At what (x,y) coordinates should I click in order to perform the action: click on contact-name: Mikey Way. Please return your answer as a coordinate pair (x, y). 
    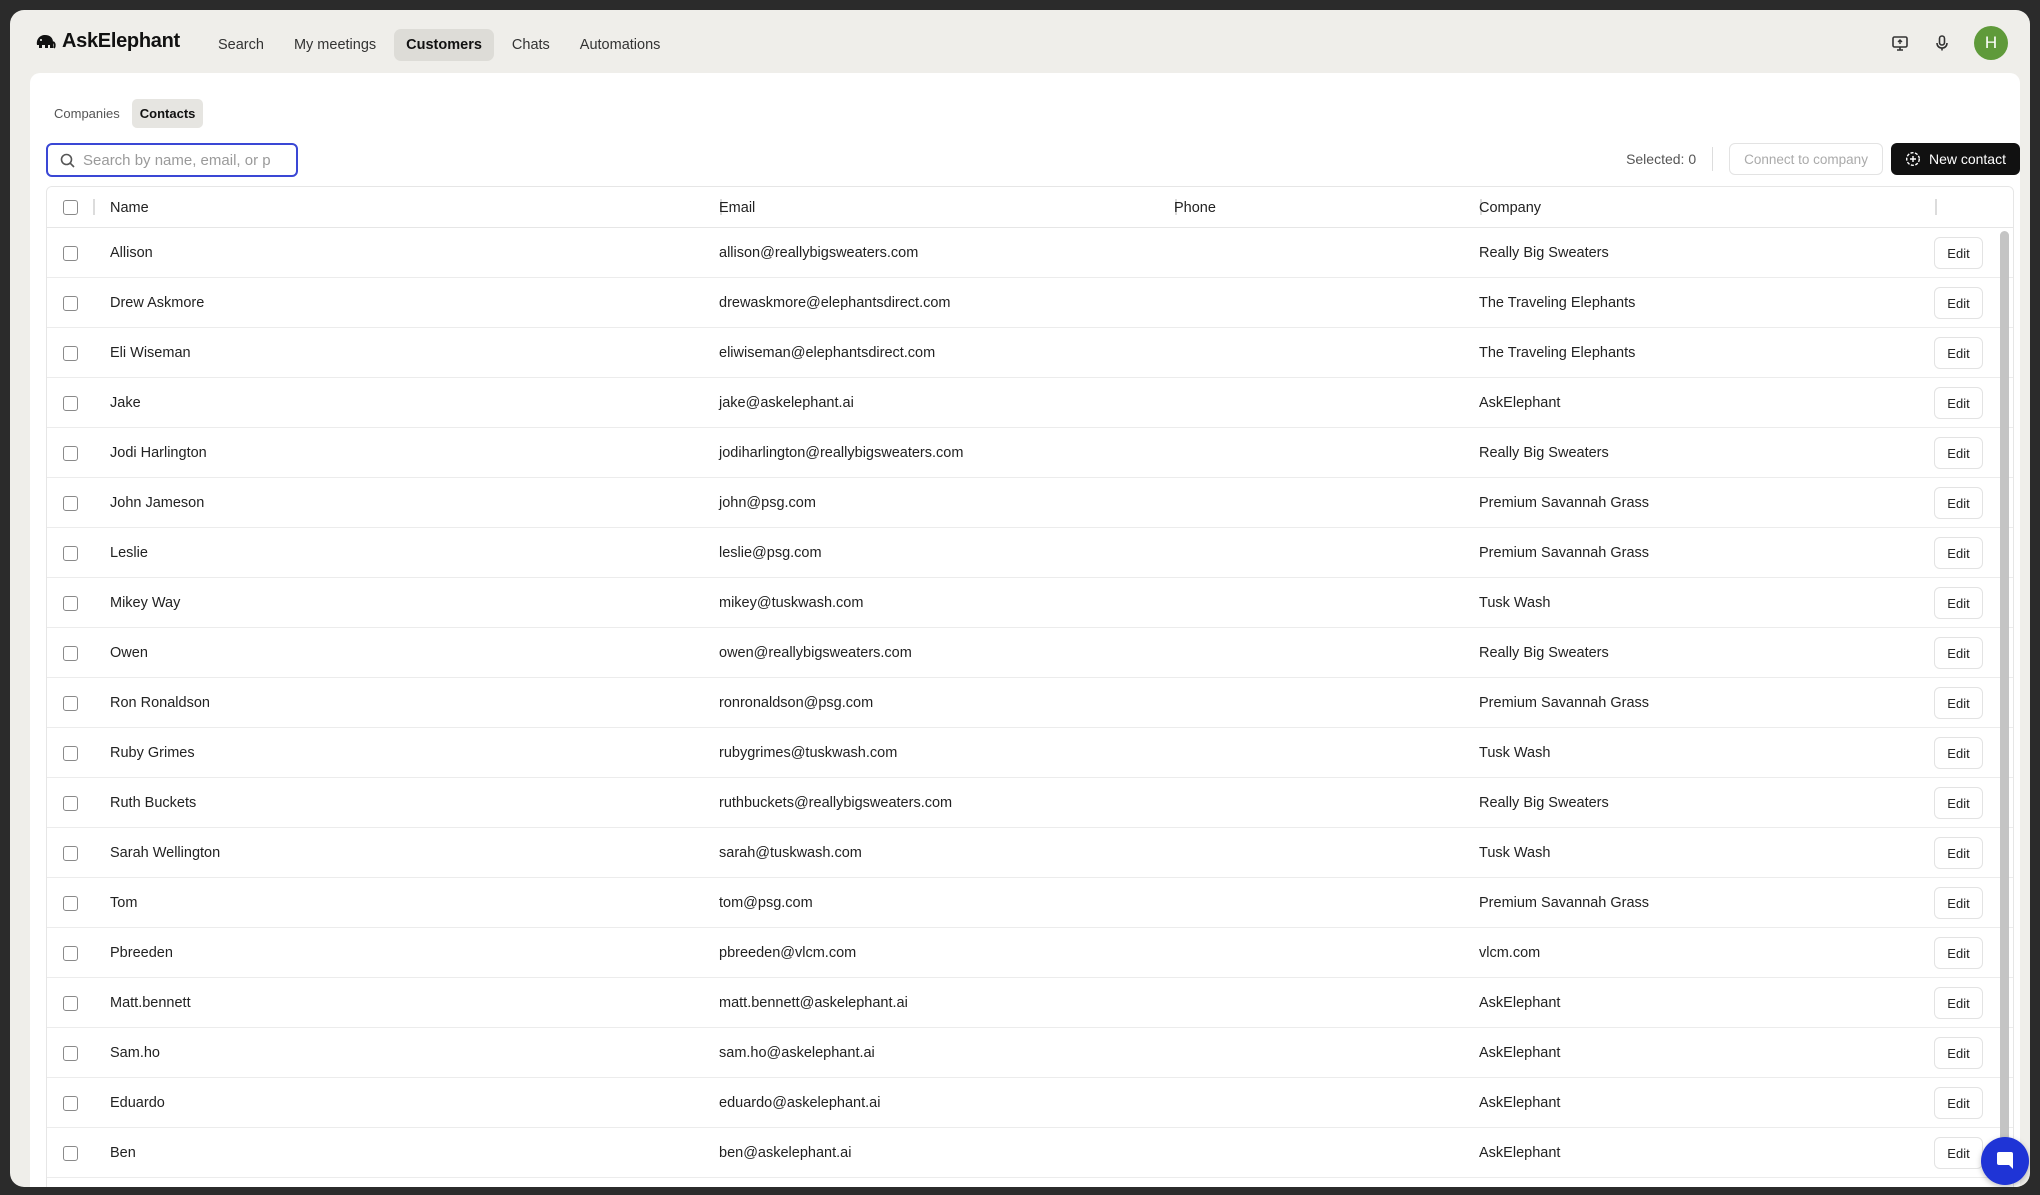
    Looking at the image, I should click on (145, 603).